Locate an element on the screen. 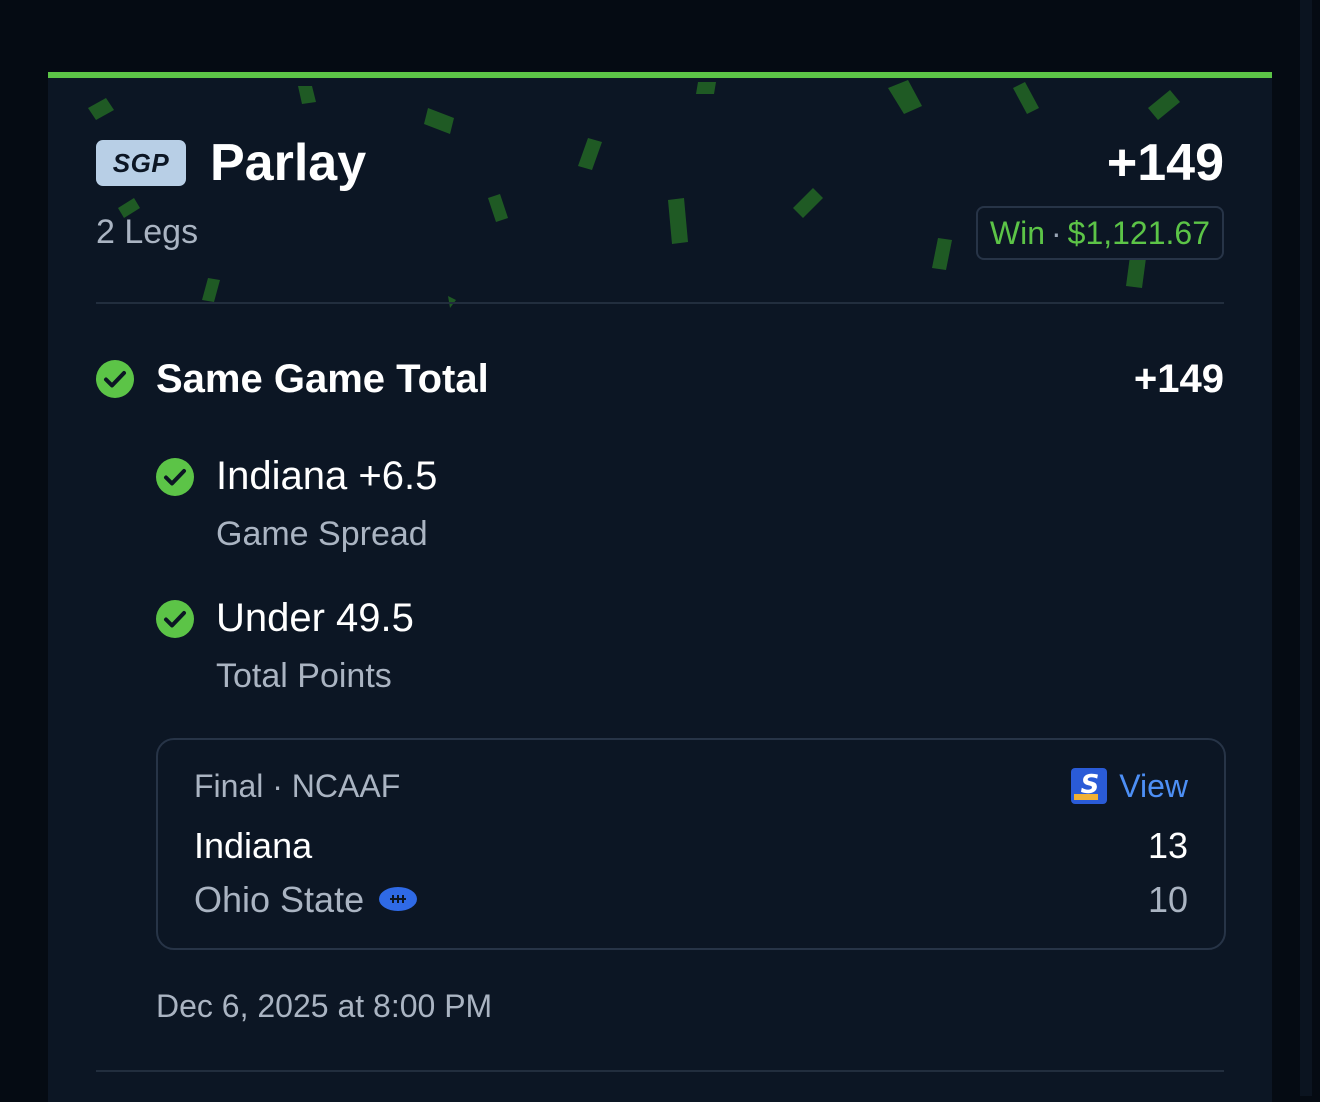  result-label: Win is located at coordinates (1017, 233).